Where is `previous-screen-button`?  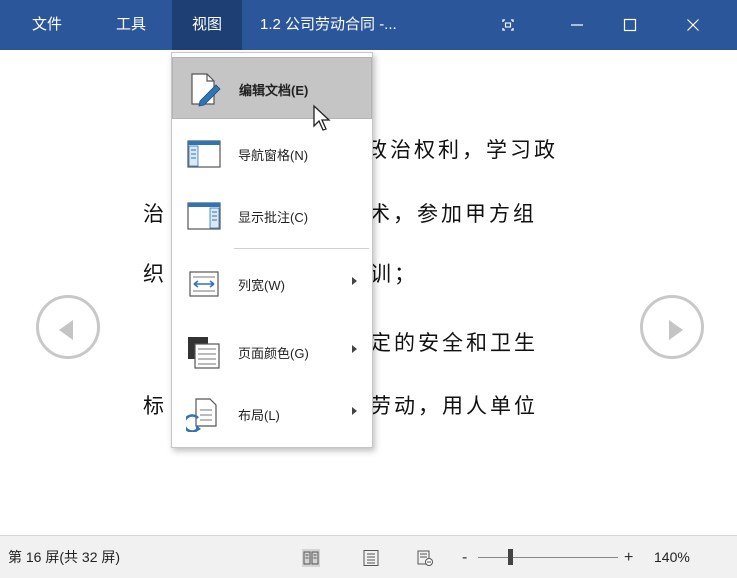 previous-screen-button is located at coordinates (68, 327).